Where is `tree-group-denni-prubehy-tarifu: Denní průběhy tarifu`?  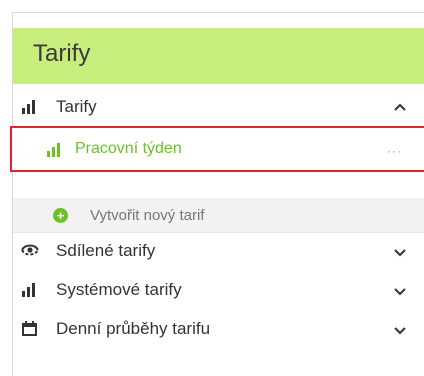 tree-group-denni-prubehy-tarifu: Denní průběhy tarifu is located at coordinates (218, 329).